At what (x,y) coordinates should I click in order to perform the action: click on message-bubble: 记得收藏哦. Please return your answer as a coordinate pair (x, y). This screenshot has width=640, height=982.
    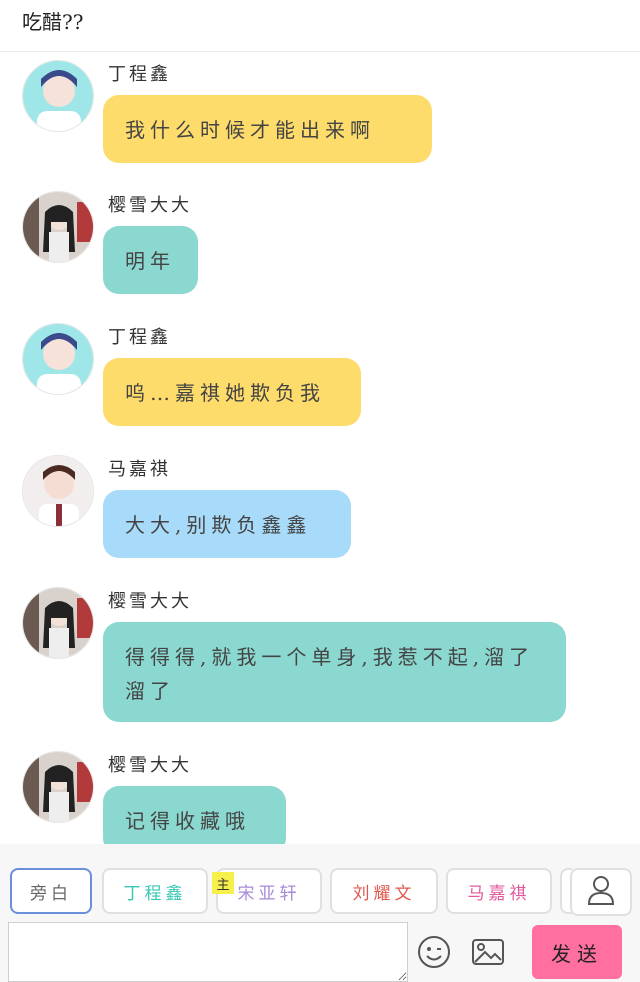
    Looking at the image, I should click on (194, 815).